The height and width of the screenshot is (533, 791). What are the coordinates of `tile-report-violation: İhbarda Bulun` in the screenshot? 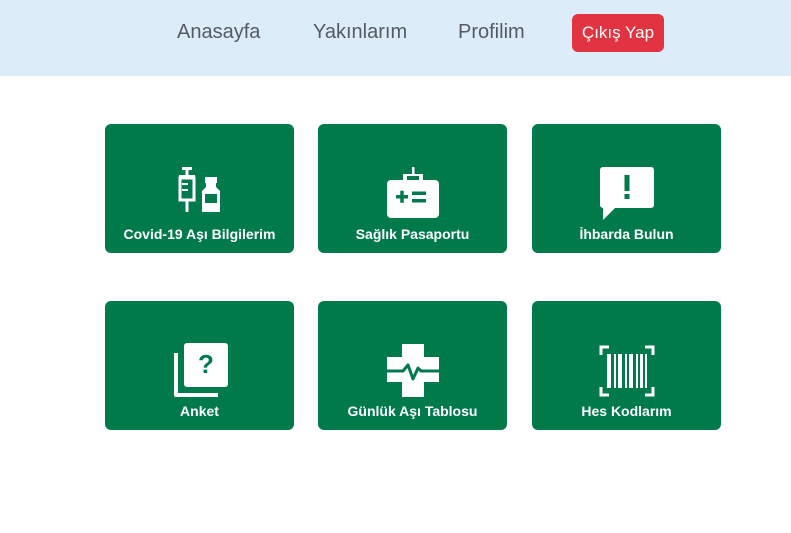 It's located at (626, 188).